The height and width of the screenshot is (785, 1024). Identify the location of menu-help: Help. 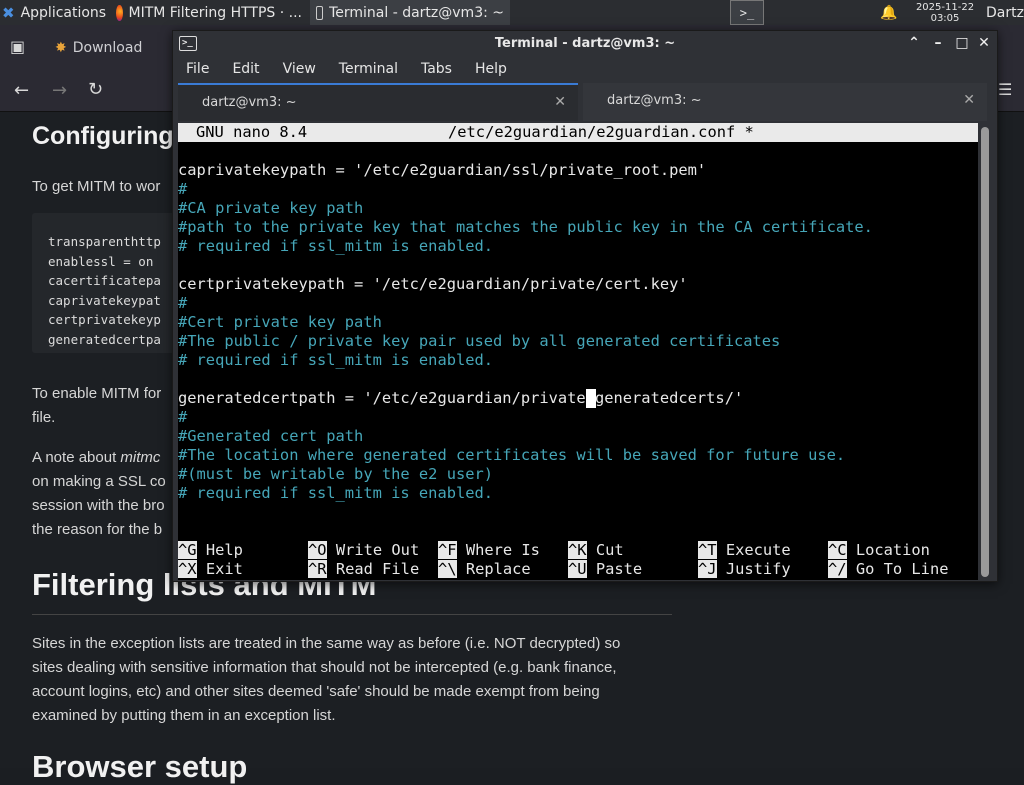
(489, 69).